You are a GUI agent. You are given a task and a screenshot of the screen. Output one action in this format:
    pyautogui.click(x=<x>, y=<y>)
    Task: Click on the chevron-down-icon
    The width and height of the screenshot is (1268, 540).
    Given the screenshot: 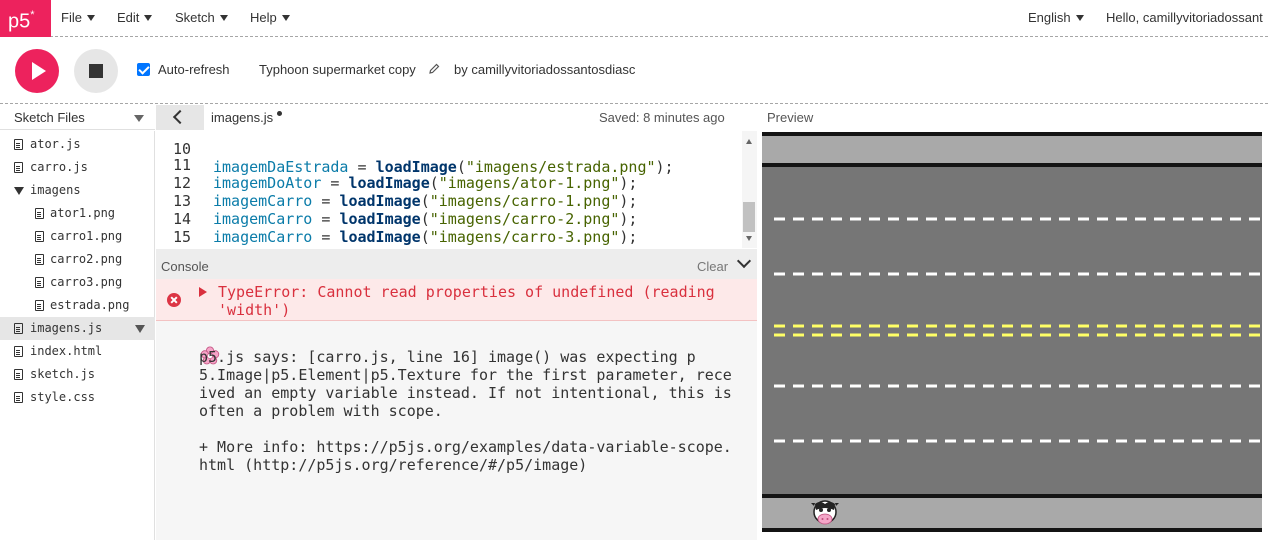 What is the action you would take?
    pyautogui.click(x=744, y=261)
    